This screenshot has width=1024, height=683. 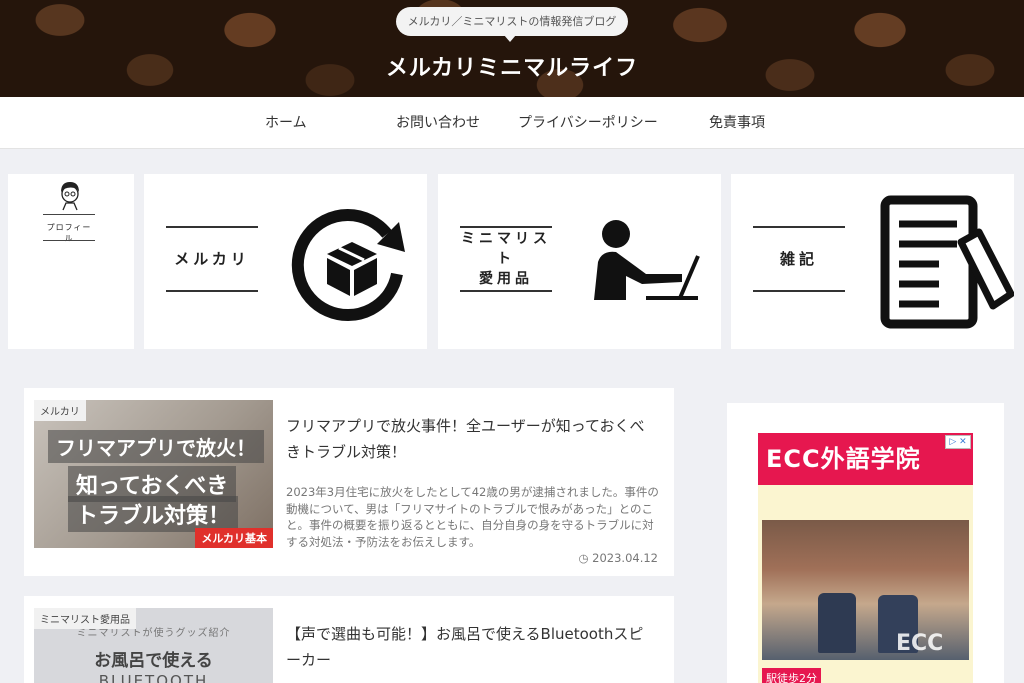 What do you see at coordinates (506, 279) in the screenshot?
I see `category-label-line2: 愛用品` at bounding box center [506, 279].